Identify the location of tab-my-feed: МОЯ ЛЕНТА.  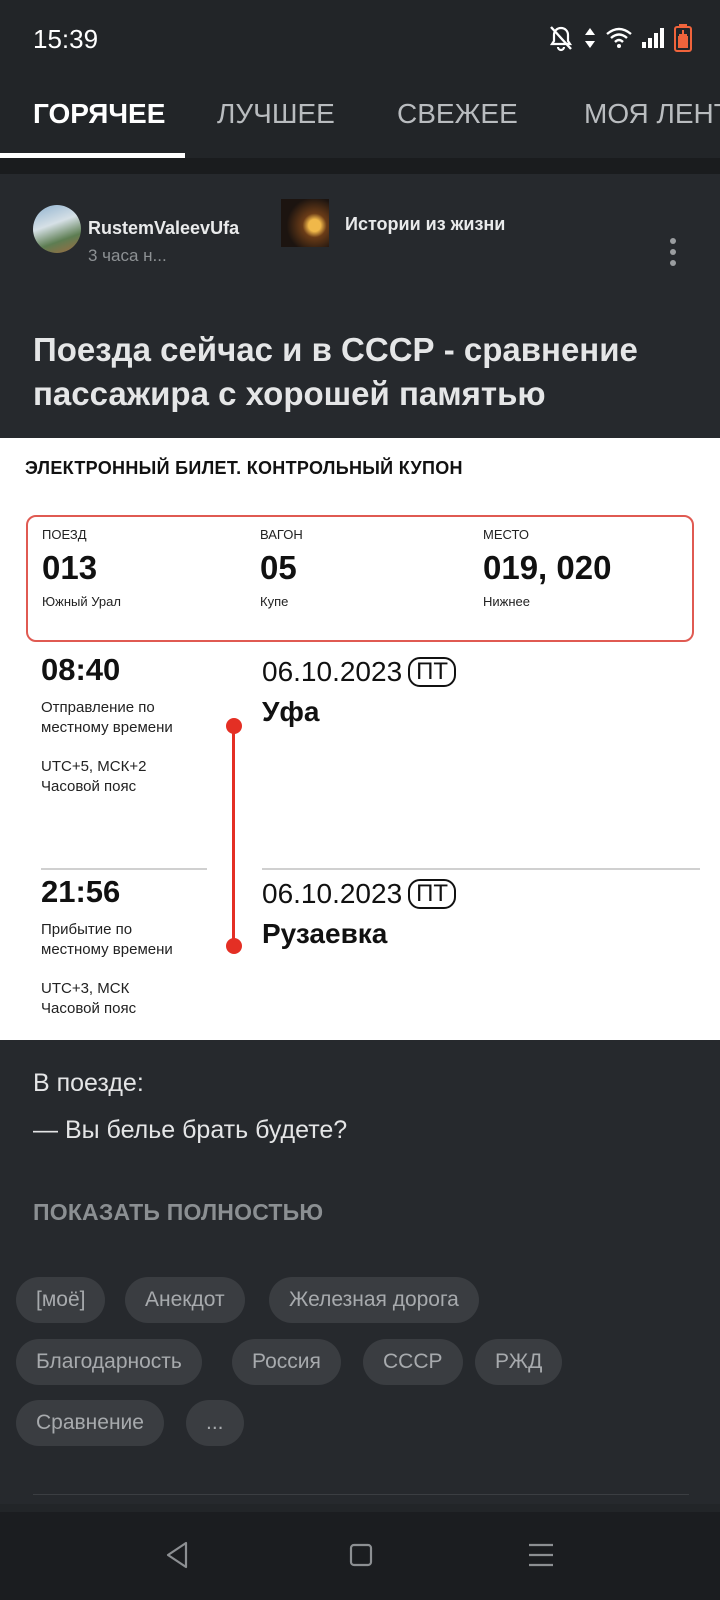
(652, 114).